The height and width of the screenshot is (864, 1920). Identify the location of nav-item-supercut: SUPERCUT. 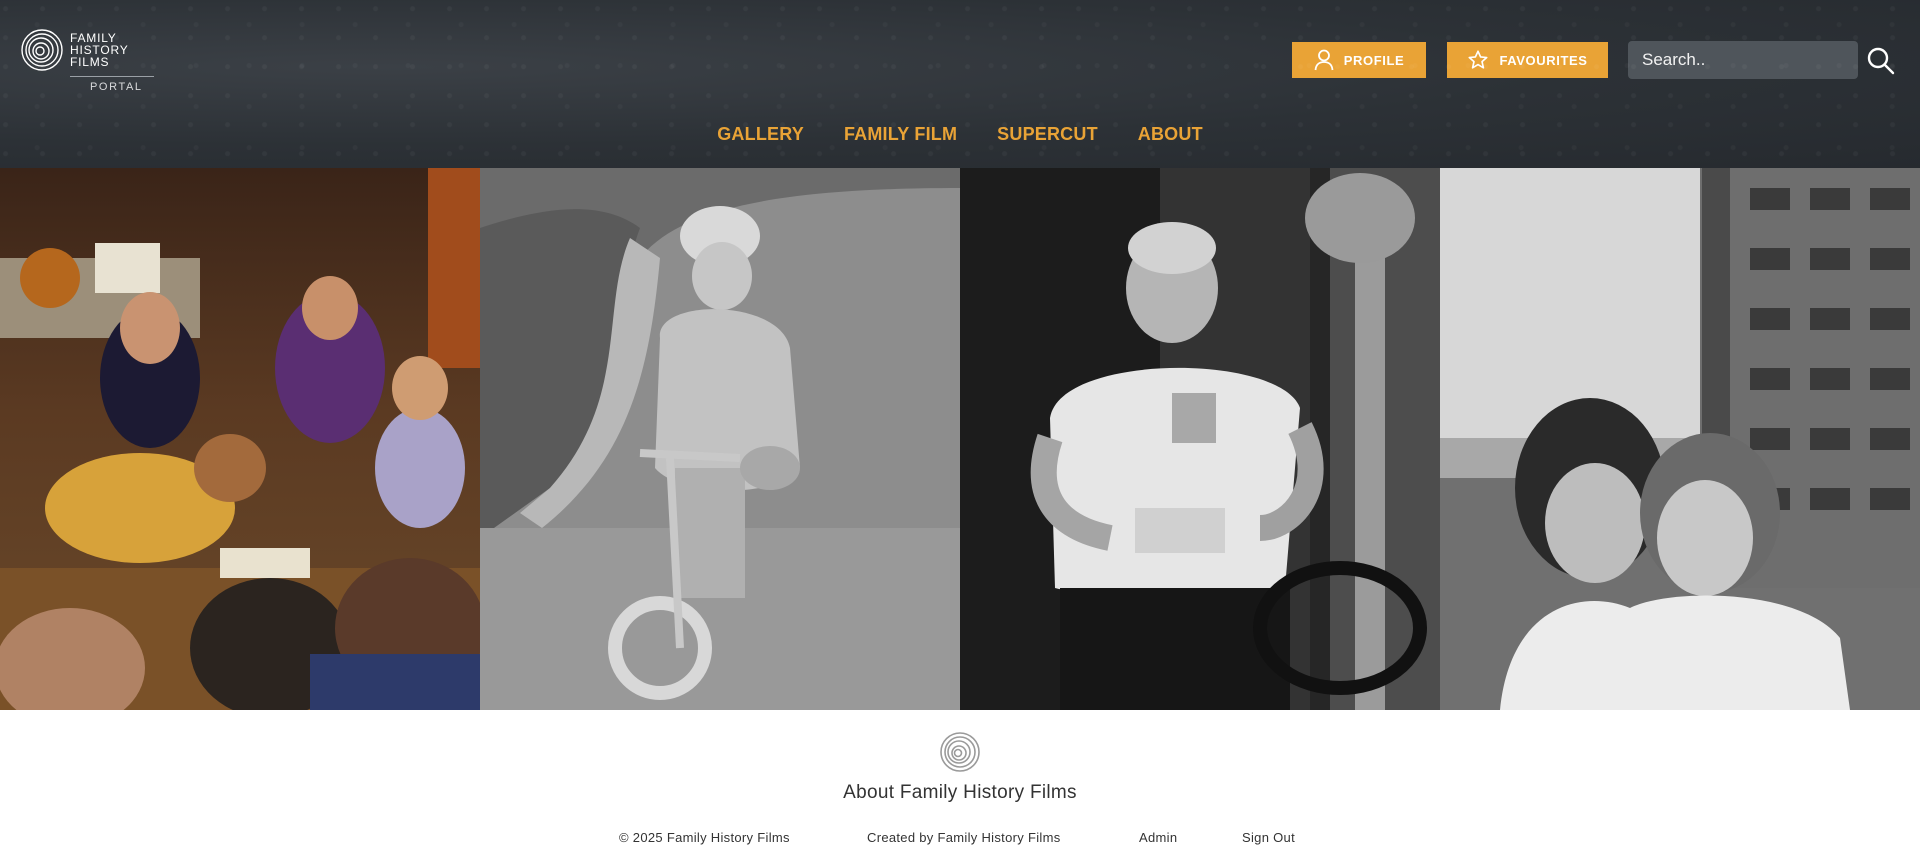
(1047, 134).